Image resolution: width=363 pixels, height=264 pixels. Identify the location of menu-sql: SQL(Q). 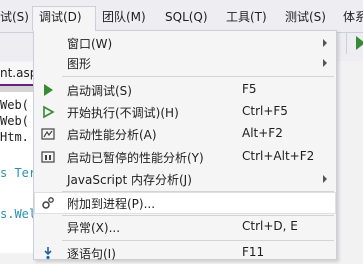
(186, 17).